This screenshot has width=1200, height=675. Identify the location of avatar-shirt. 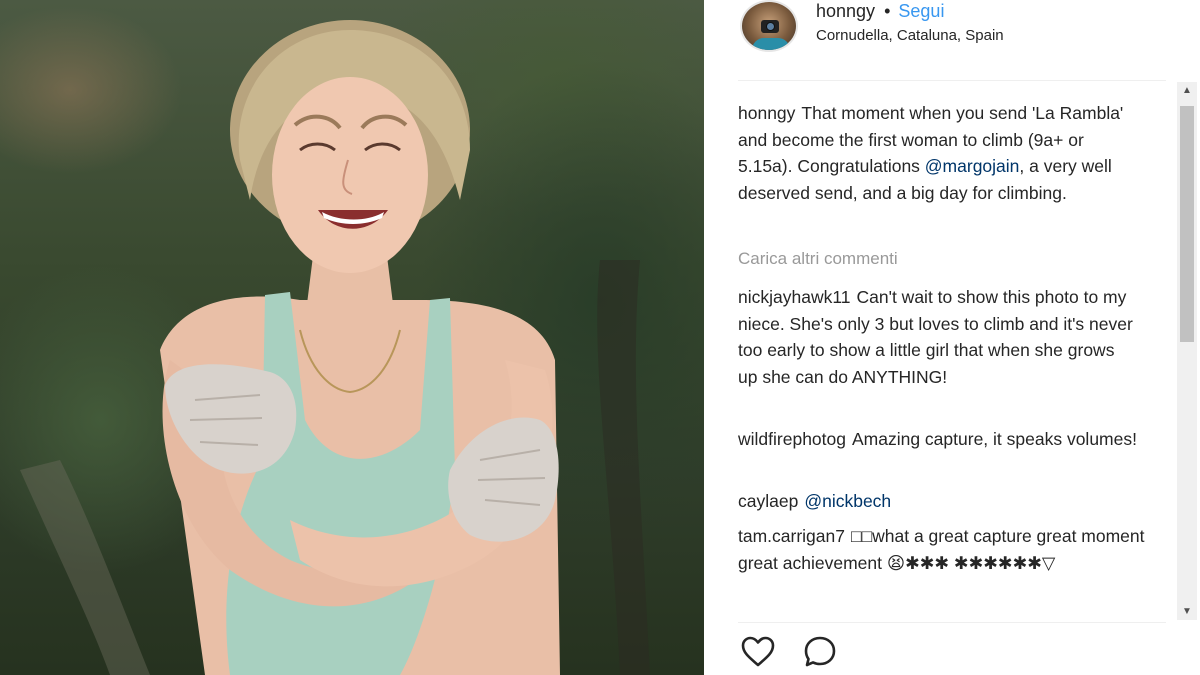
(771, 44).